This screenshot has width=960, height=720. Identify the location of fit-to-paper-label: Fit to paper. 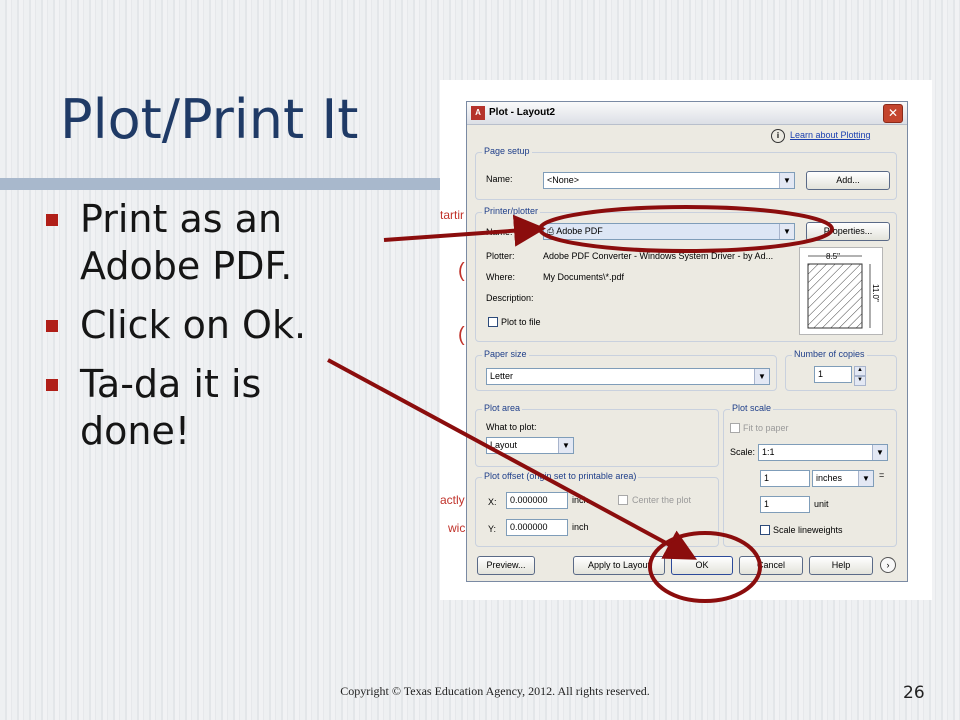
(766, 428).